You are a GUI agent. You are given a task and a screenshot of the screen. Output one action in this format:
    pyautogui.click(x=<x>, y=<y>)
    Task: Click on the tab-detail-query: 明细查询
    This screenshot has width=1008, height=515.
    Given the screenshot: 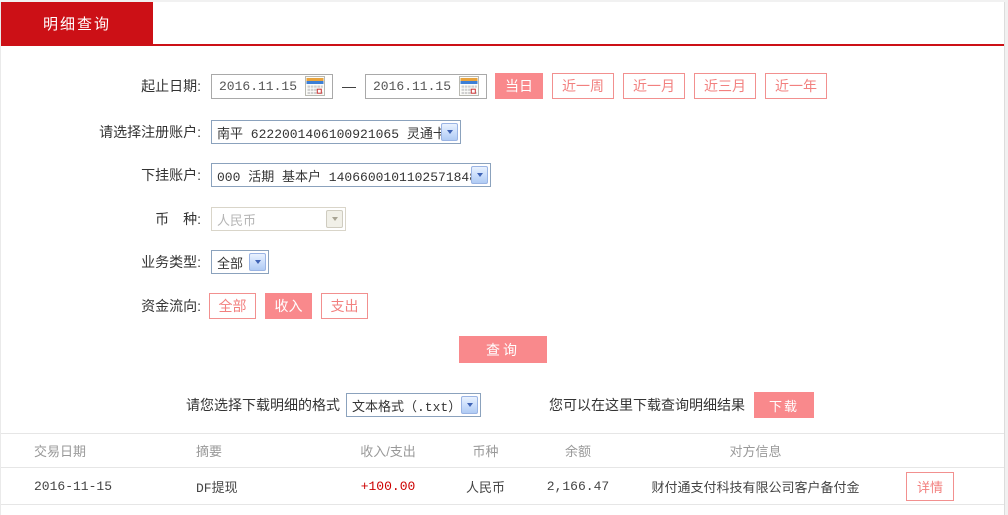 What is the action you would take?
    pyautogui.click(x=77, y=23)
    